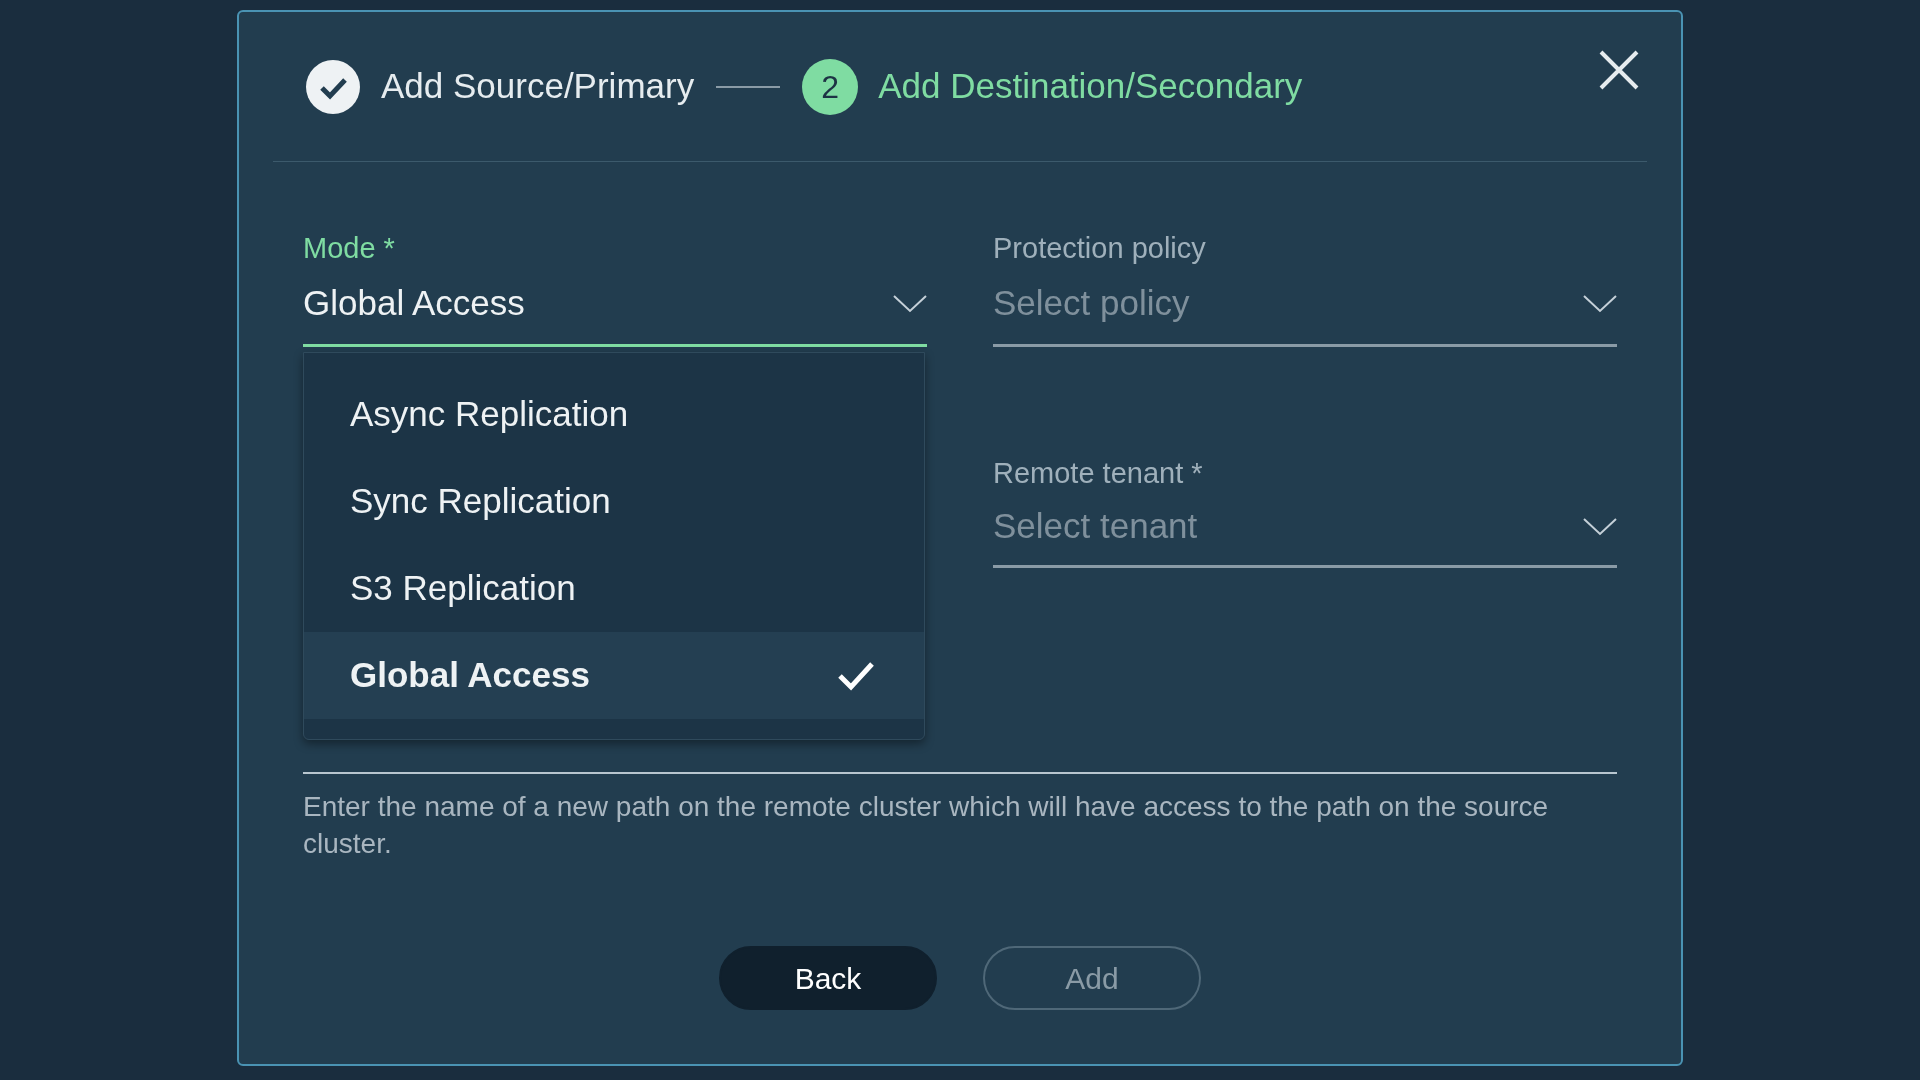 This screenshot has height=1080, width=1920. I want to click on help-text: Enter the name of a new path on the remote cluster which will have access to the path on the source cluster., so click(926, 825).